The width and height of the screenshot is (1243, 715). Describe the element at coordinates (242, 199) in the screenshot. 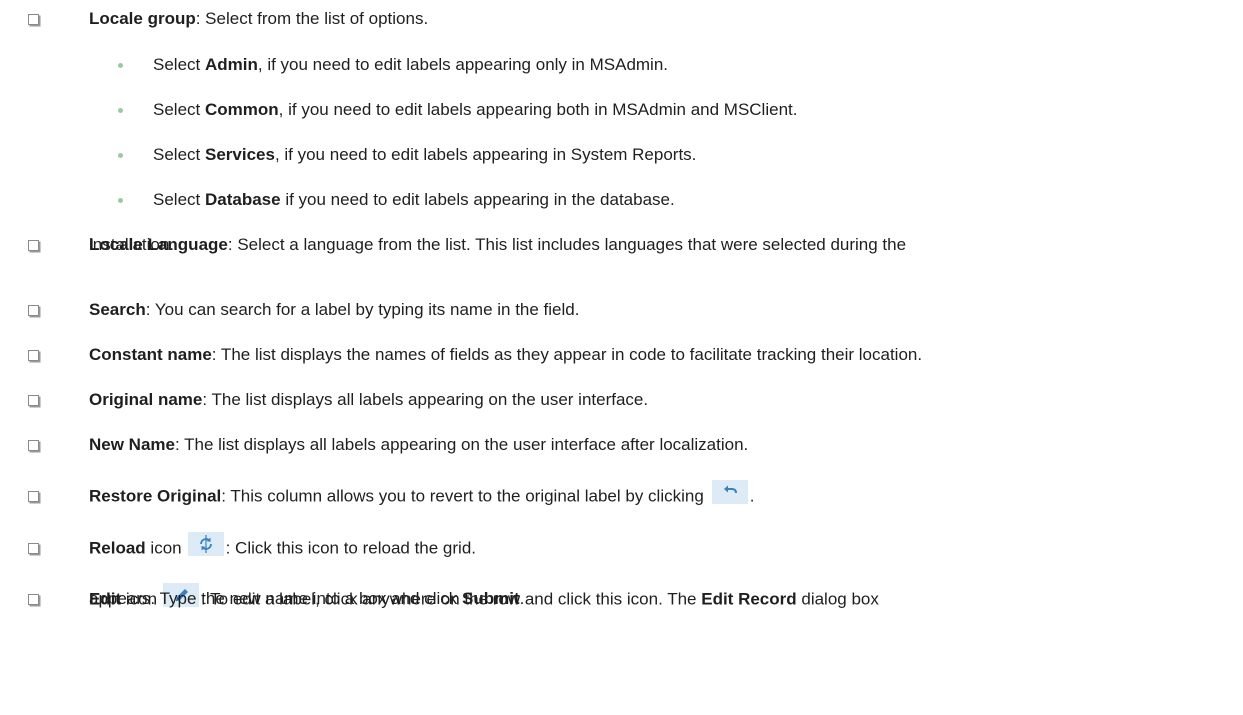

I see `term-database: Database` at that location.